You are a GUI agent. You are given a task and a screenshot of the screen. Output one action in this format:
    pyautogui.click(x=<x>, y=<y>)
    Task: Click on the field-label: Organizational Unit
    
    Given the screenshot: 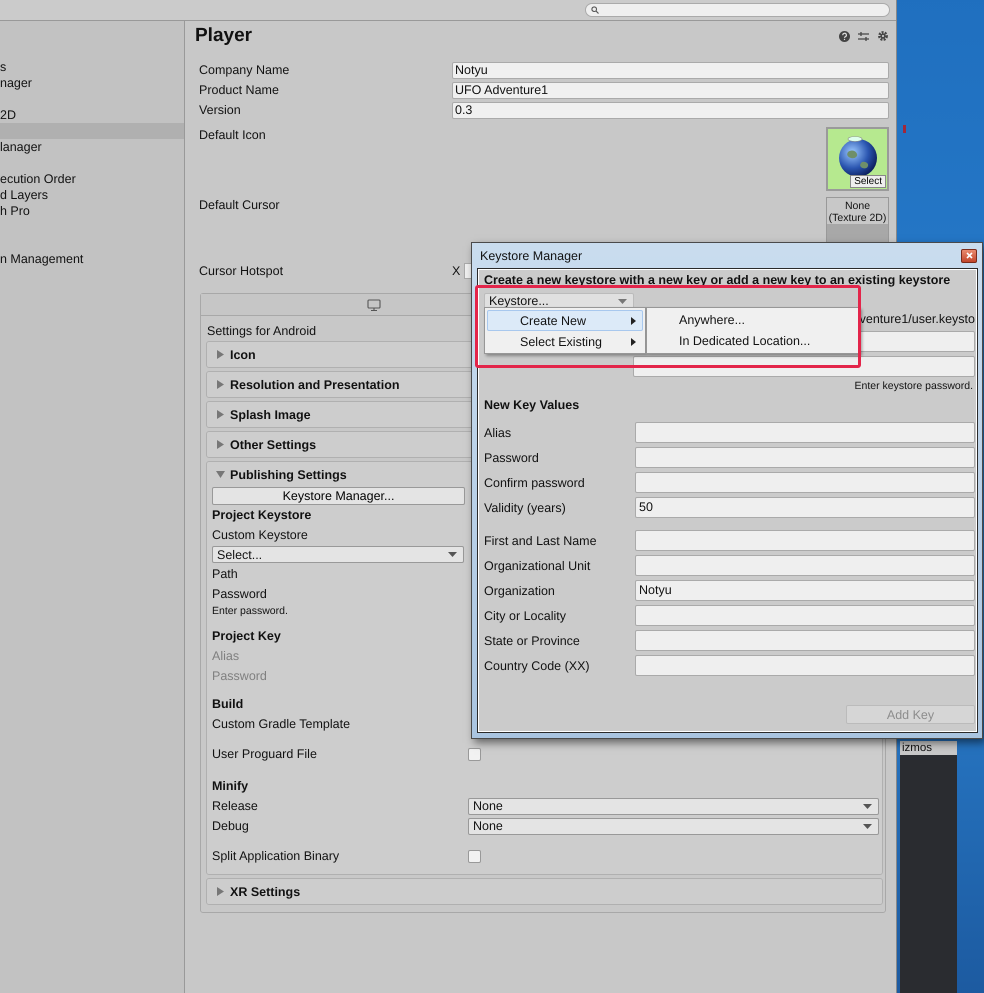 What is the action you would take?
    pyautogui.click(x=538, y=565)
    